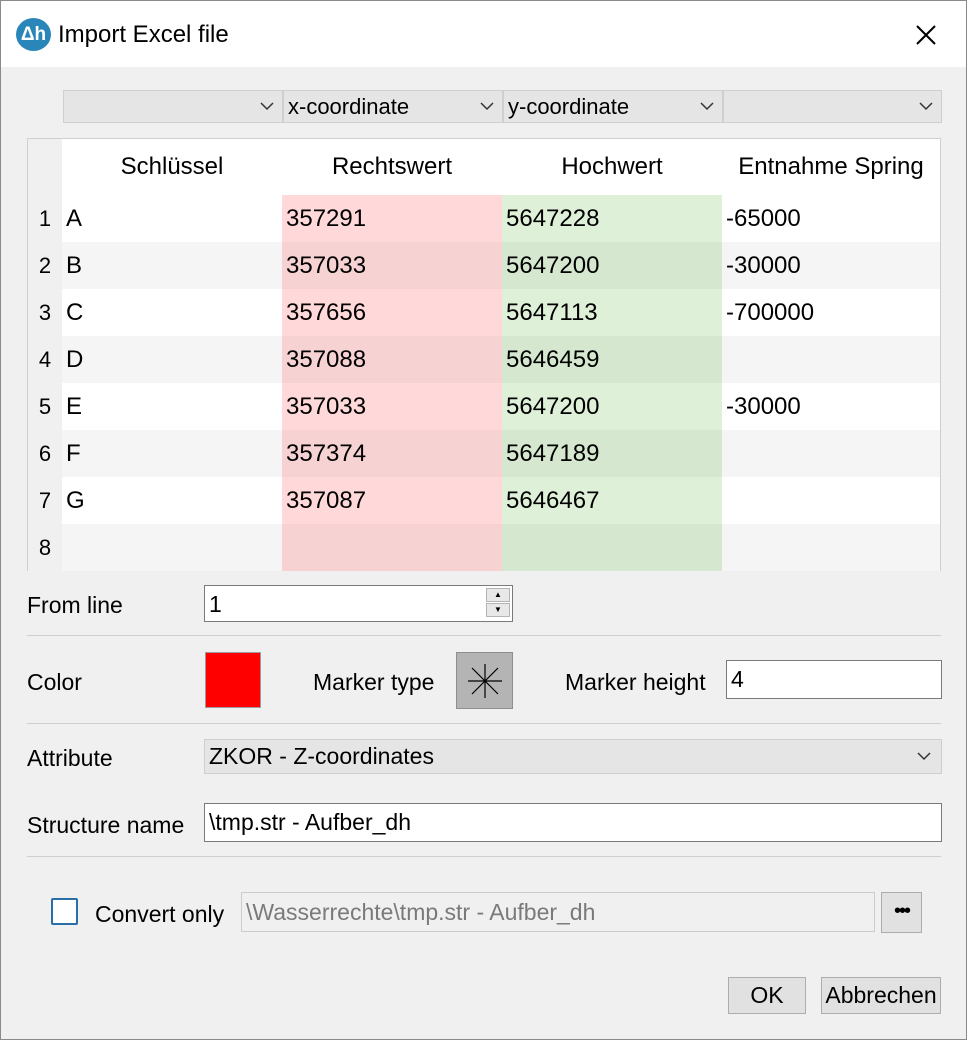 The height and width of the screenshot is (1040, 967). I want to click on table-row: 8, so click(484, 547).